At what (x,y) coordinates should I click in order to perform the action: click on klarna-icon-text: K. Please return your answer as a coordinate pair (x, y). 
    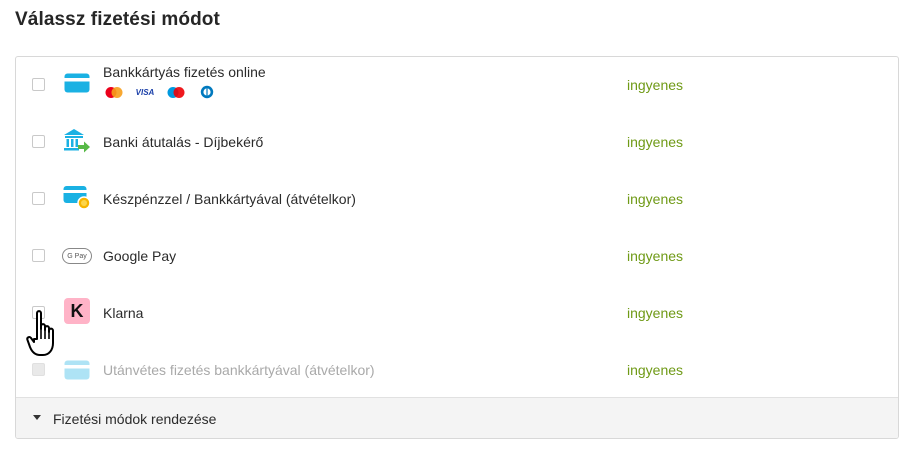
    Looking at the image, I should click on (77, 310).